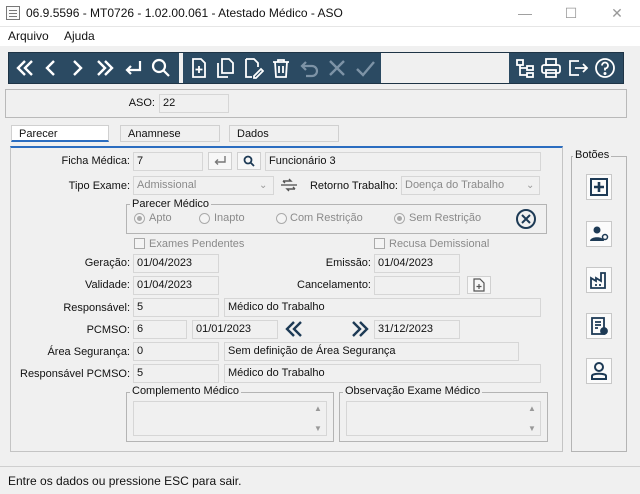 The width and height of the screenshot is (640, 494). I want to click on person-button, so click(599, 371).